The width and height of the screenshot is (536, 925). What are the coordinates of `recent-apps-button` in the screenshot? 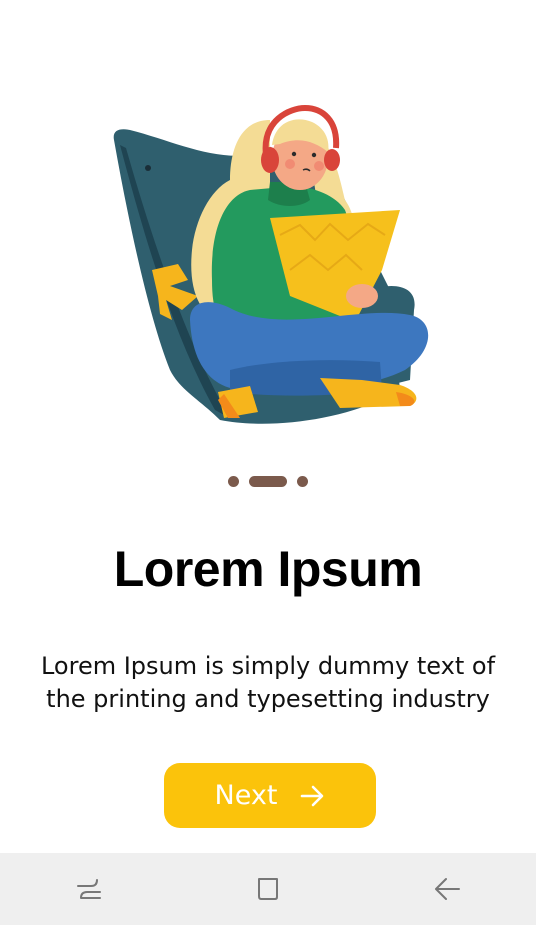 It's located at (89, 889).